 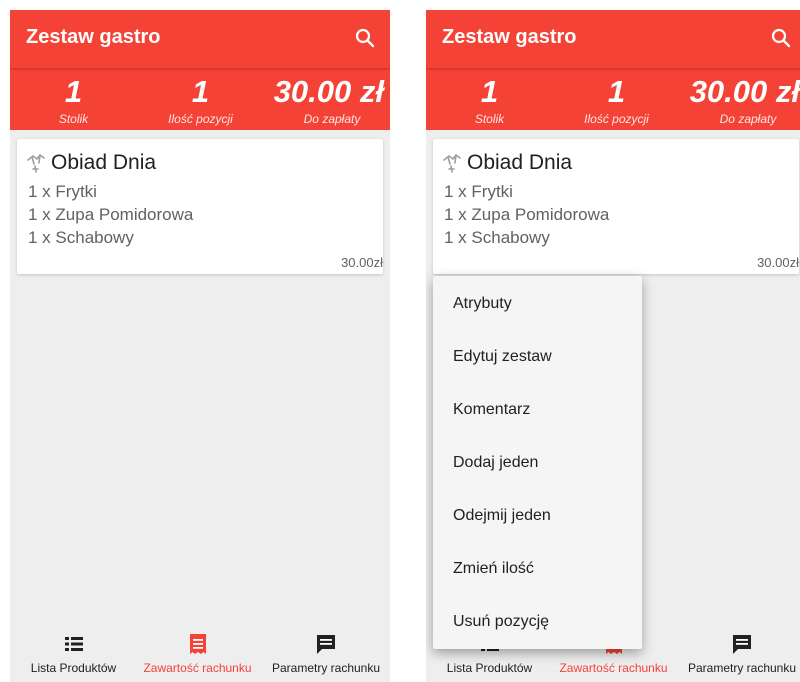 I want to click on menu-item-change-quantity: Zmień ilość, so click(x=537, y=575).